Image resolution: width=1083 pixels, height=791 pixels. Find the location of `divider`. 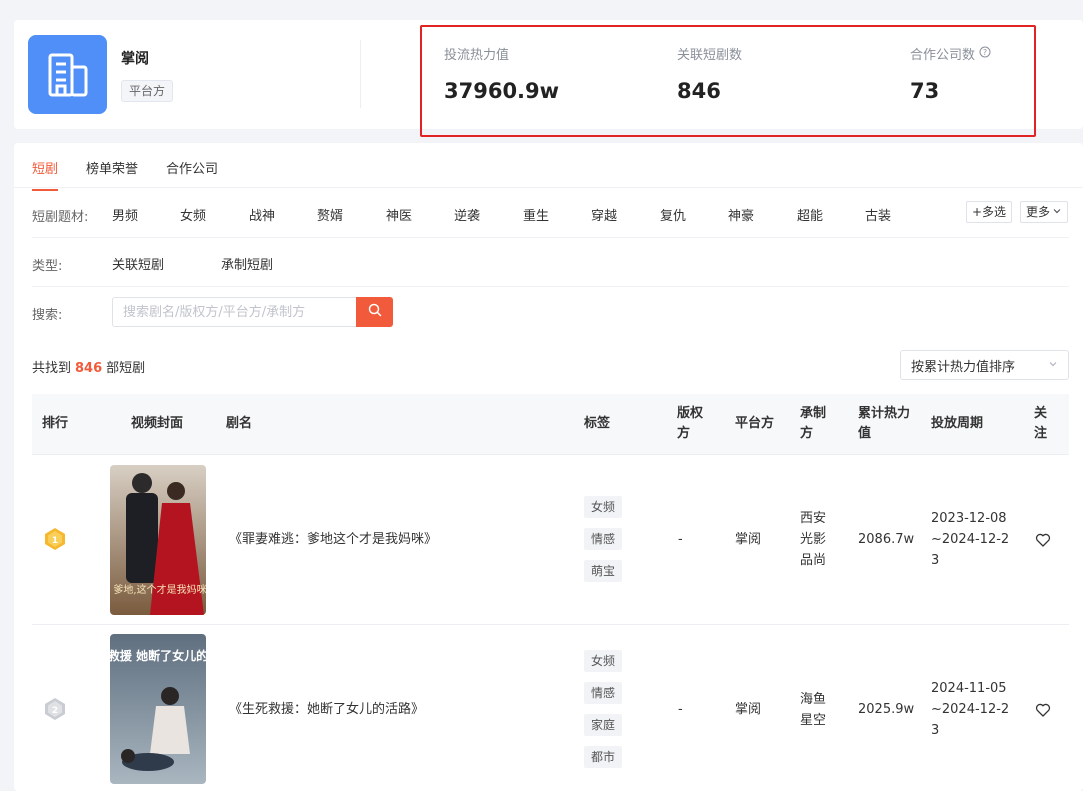

divider is located at coordinates (360, 74).